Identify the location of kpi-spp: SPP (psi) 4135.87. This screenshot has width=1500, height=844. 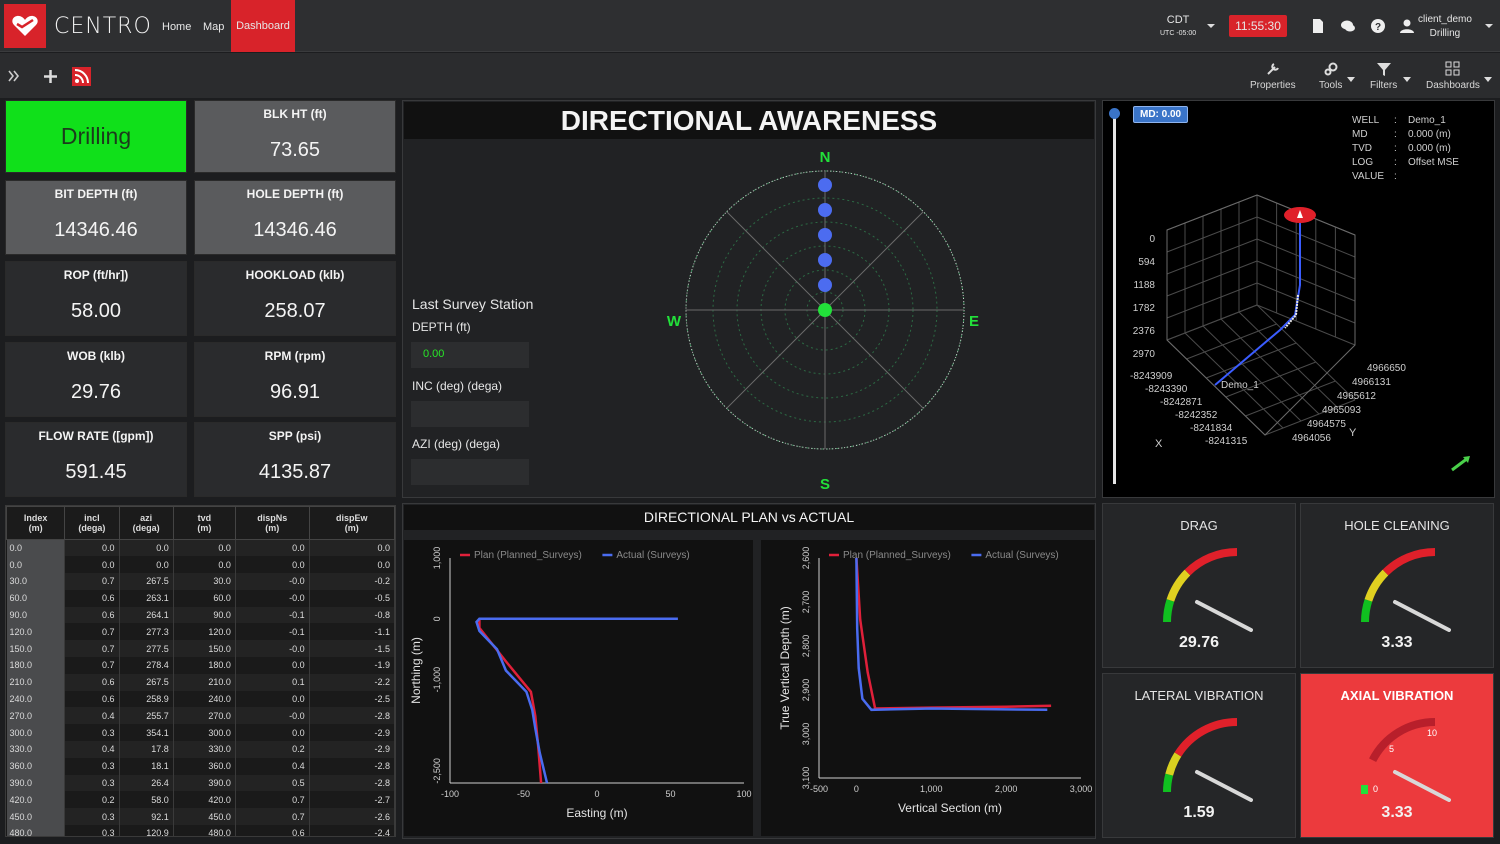
(295, 459).